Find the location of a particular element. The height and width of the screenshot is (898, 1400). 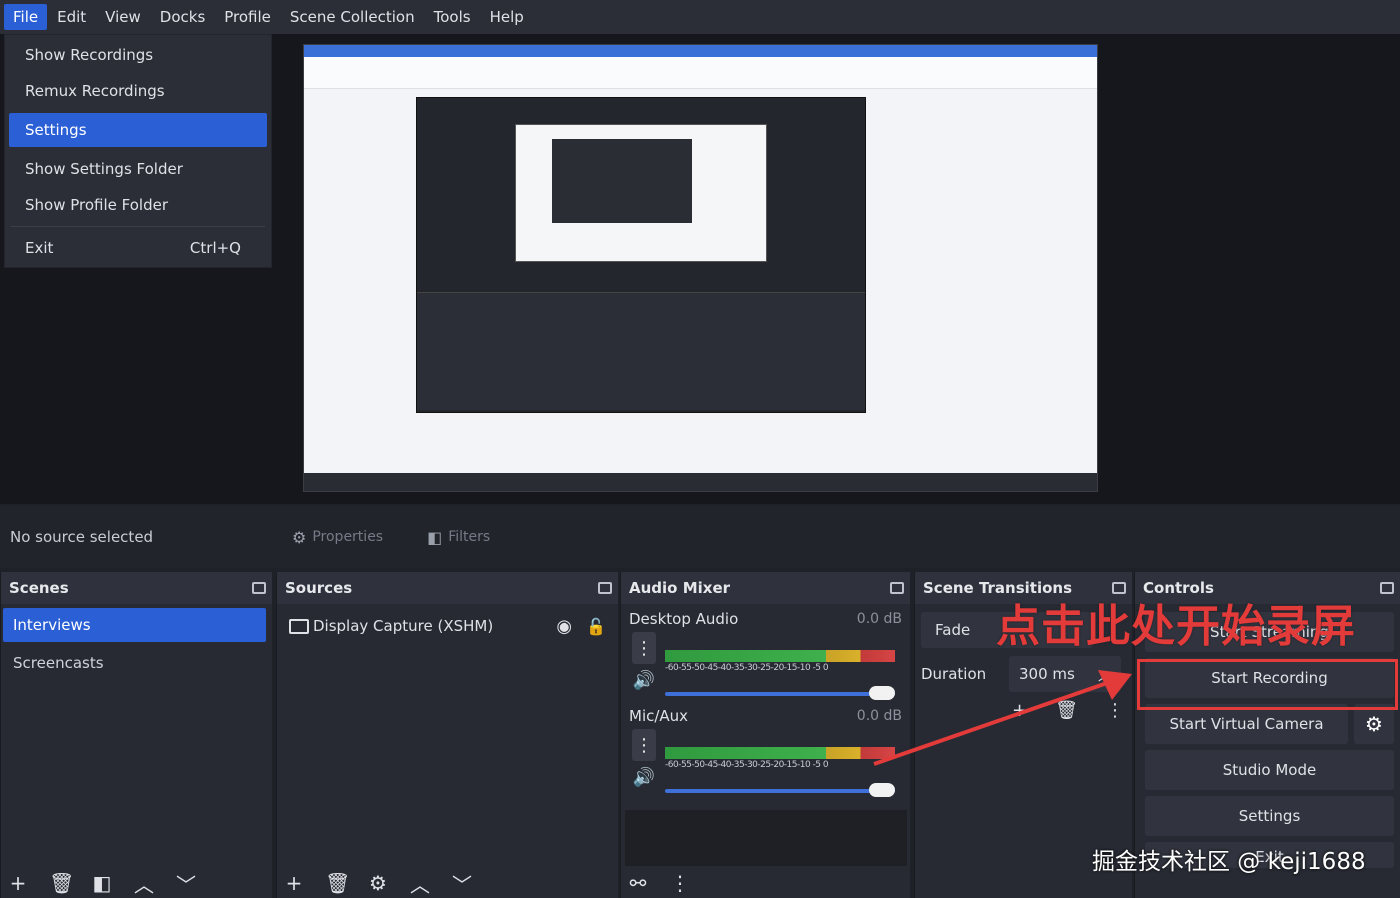

menu-help: Help is located at coordinates (507, 17).